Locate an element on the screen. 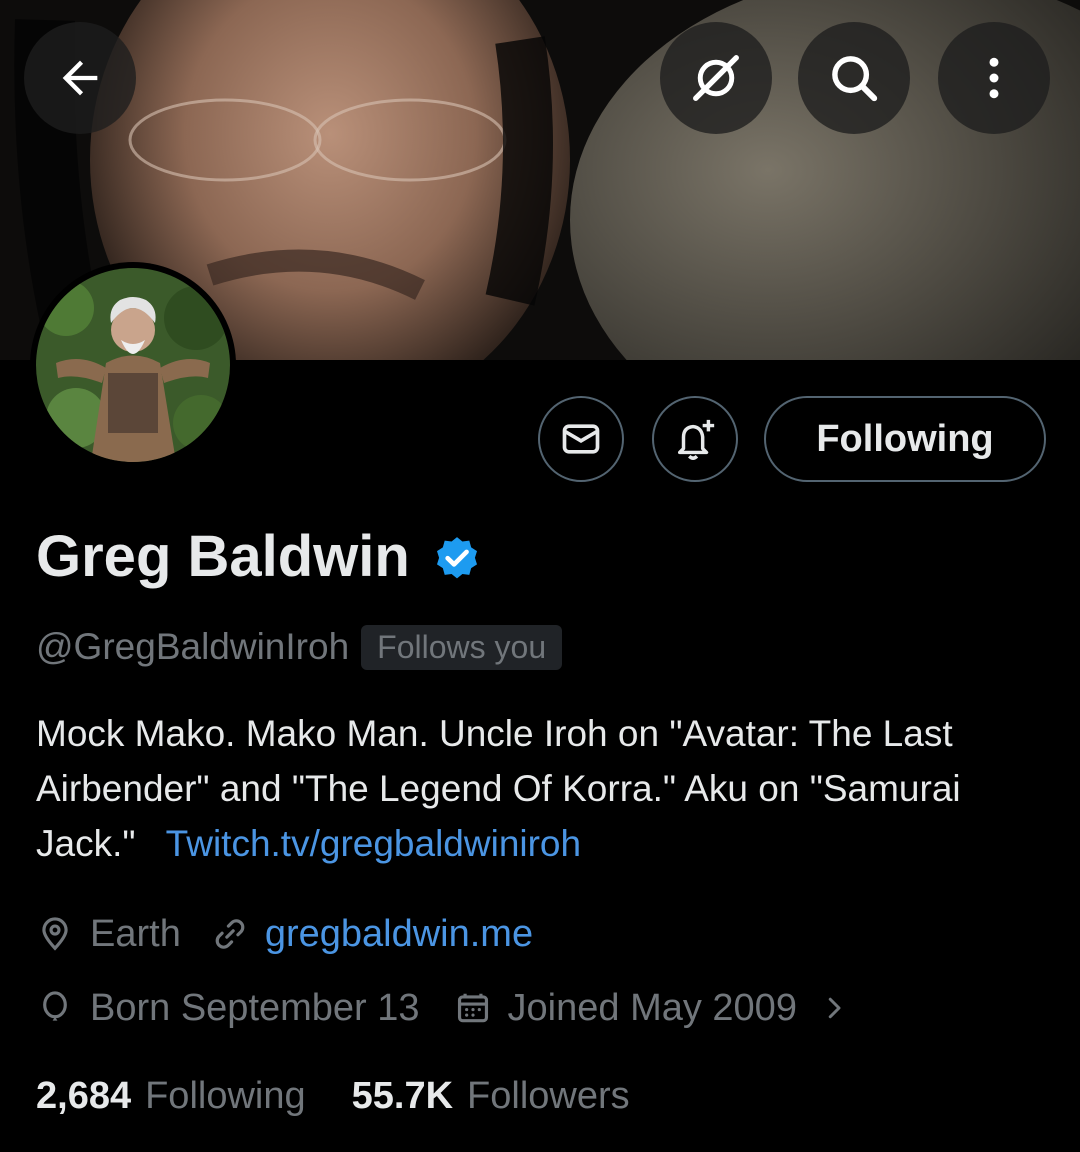 This screenshot has width=1080, height=1152. back-button is located at coordinates (80, 78).